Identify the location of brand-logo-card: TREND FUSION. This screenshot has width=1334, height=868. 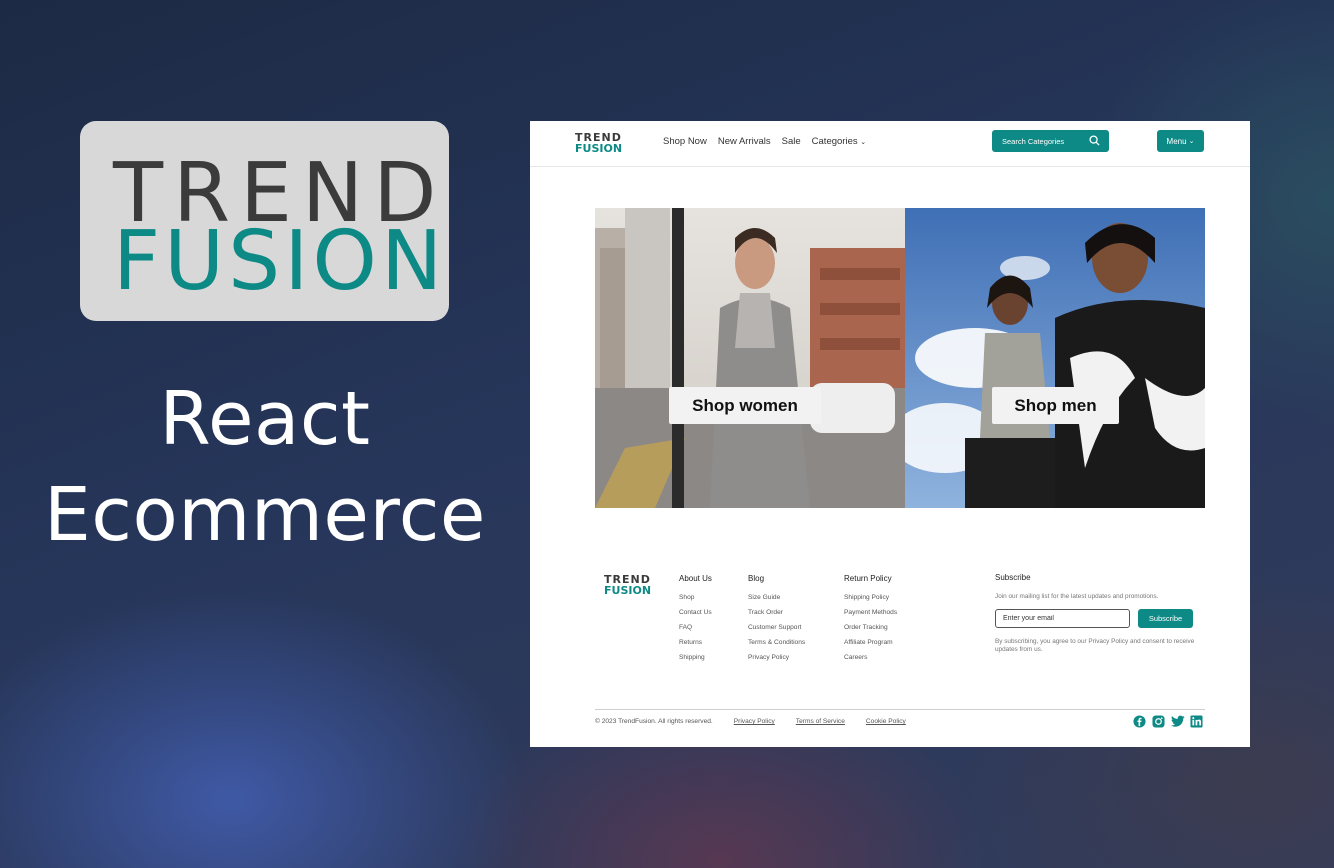
(264, 221).